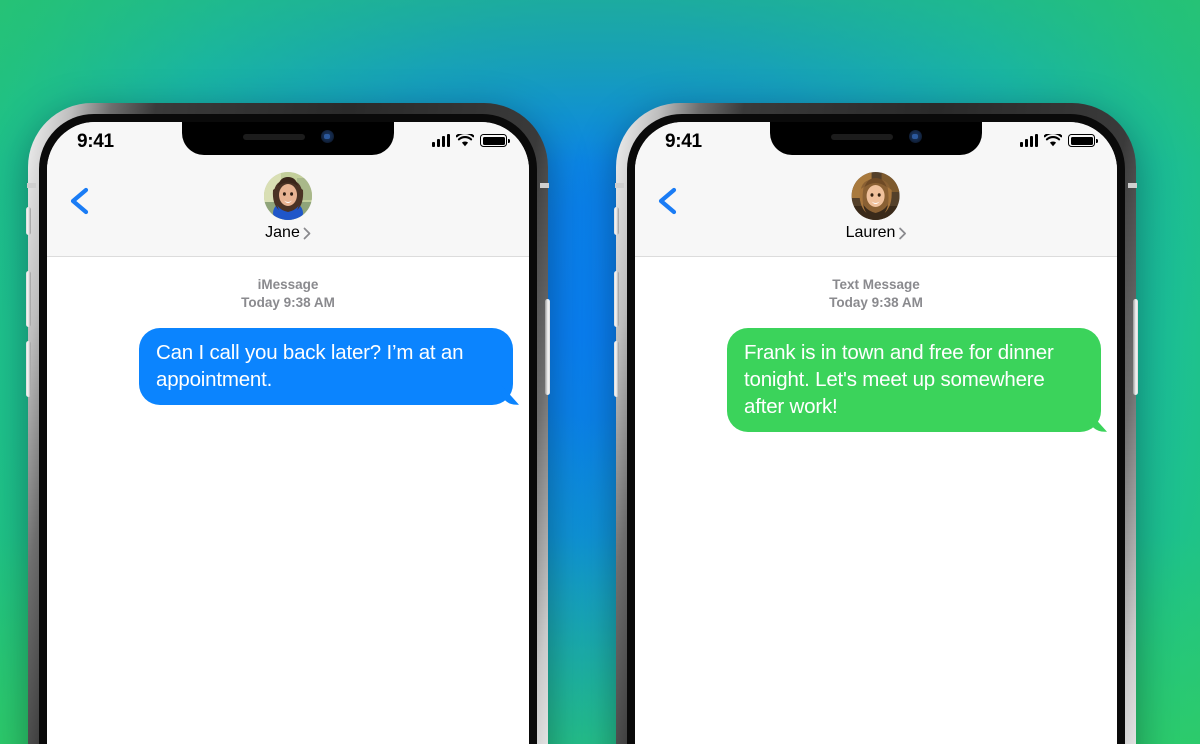  I want to click on contact-name-label: Jane, so click(282, 232).